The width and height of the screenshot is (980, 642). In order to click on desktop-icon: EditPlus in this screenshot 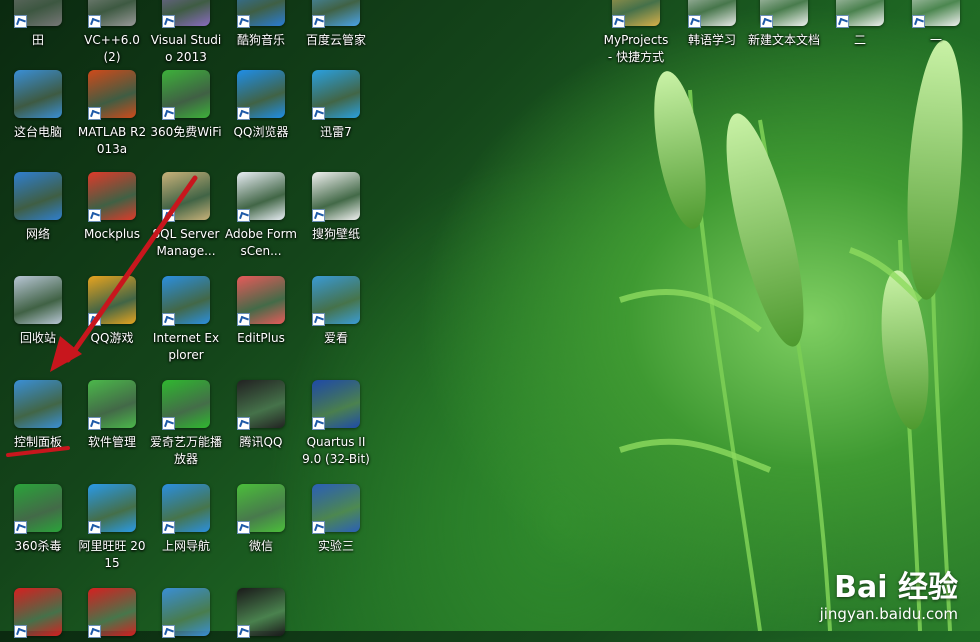, I will do `click(261, 311)`.